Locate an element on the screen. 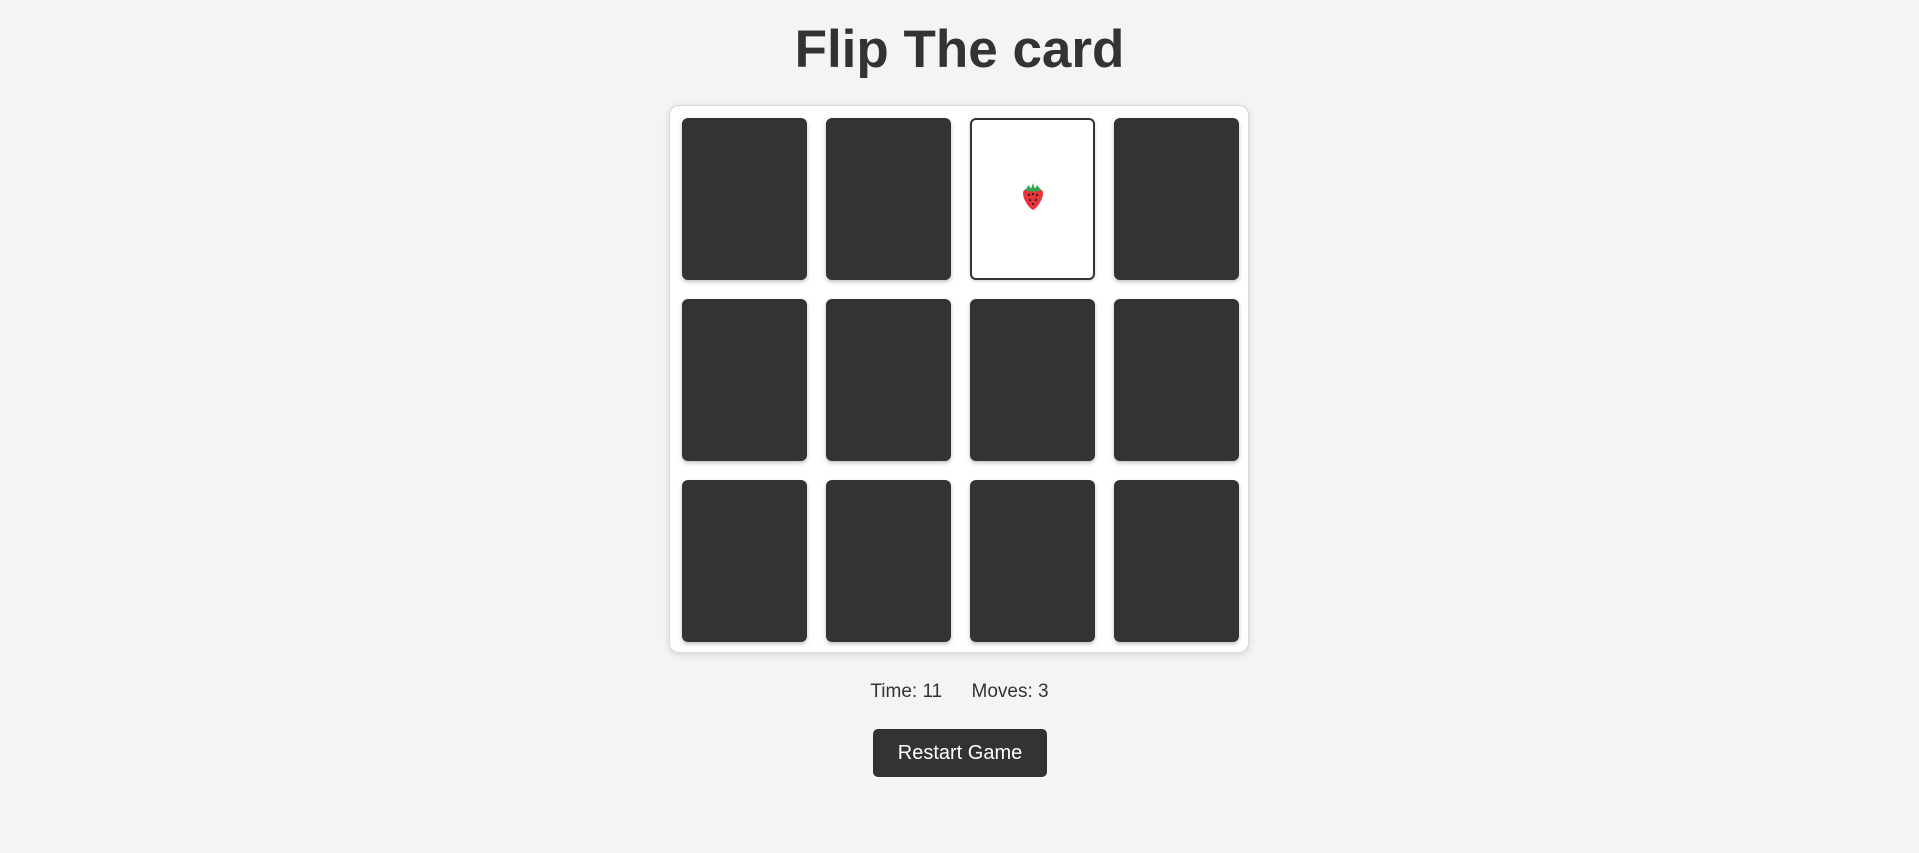 Image resolution: width=1919 pixels, height=853 pixels. moves-counter: Moves: 3 is located at coordinates (1010, 691).